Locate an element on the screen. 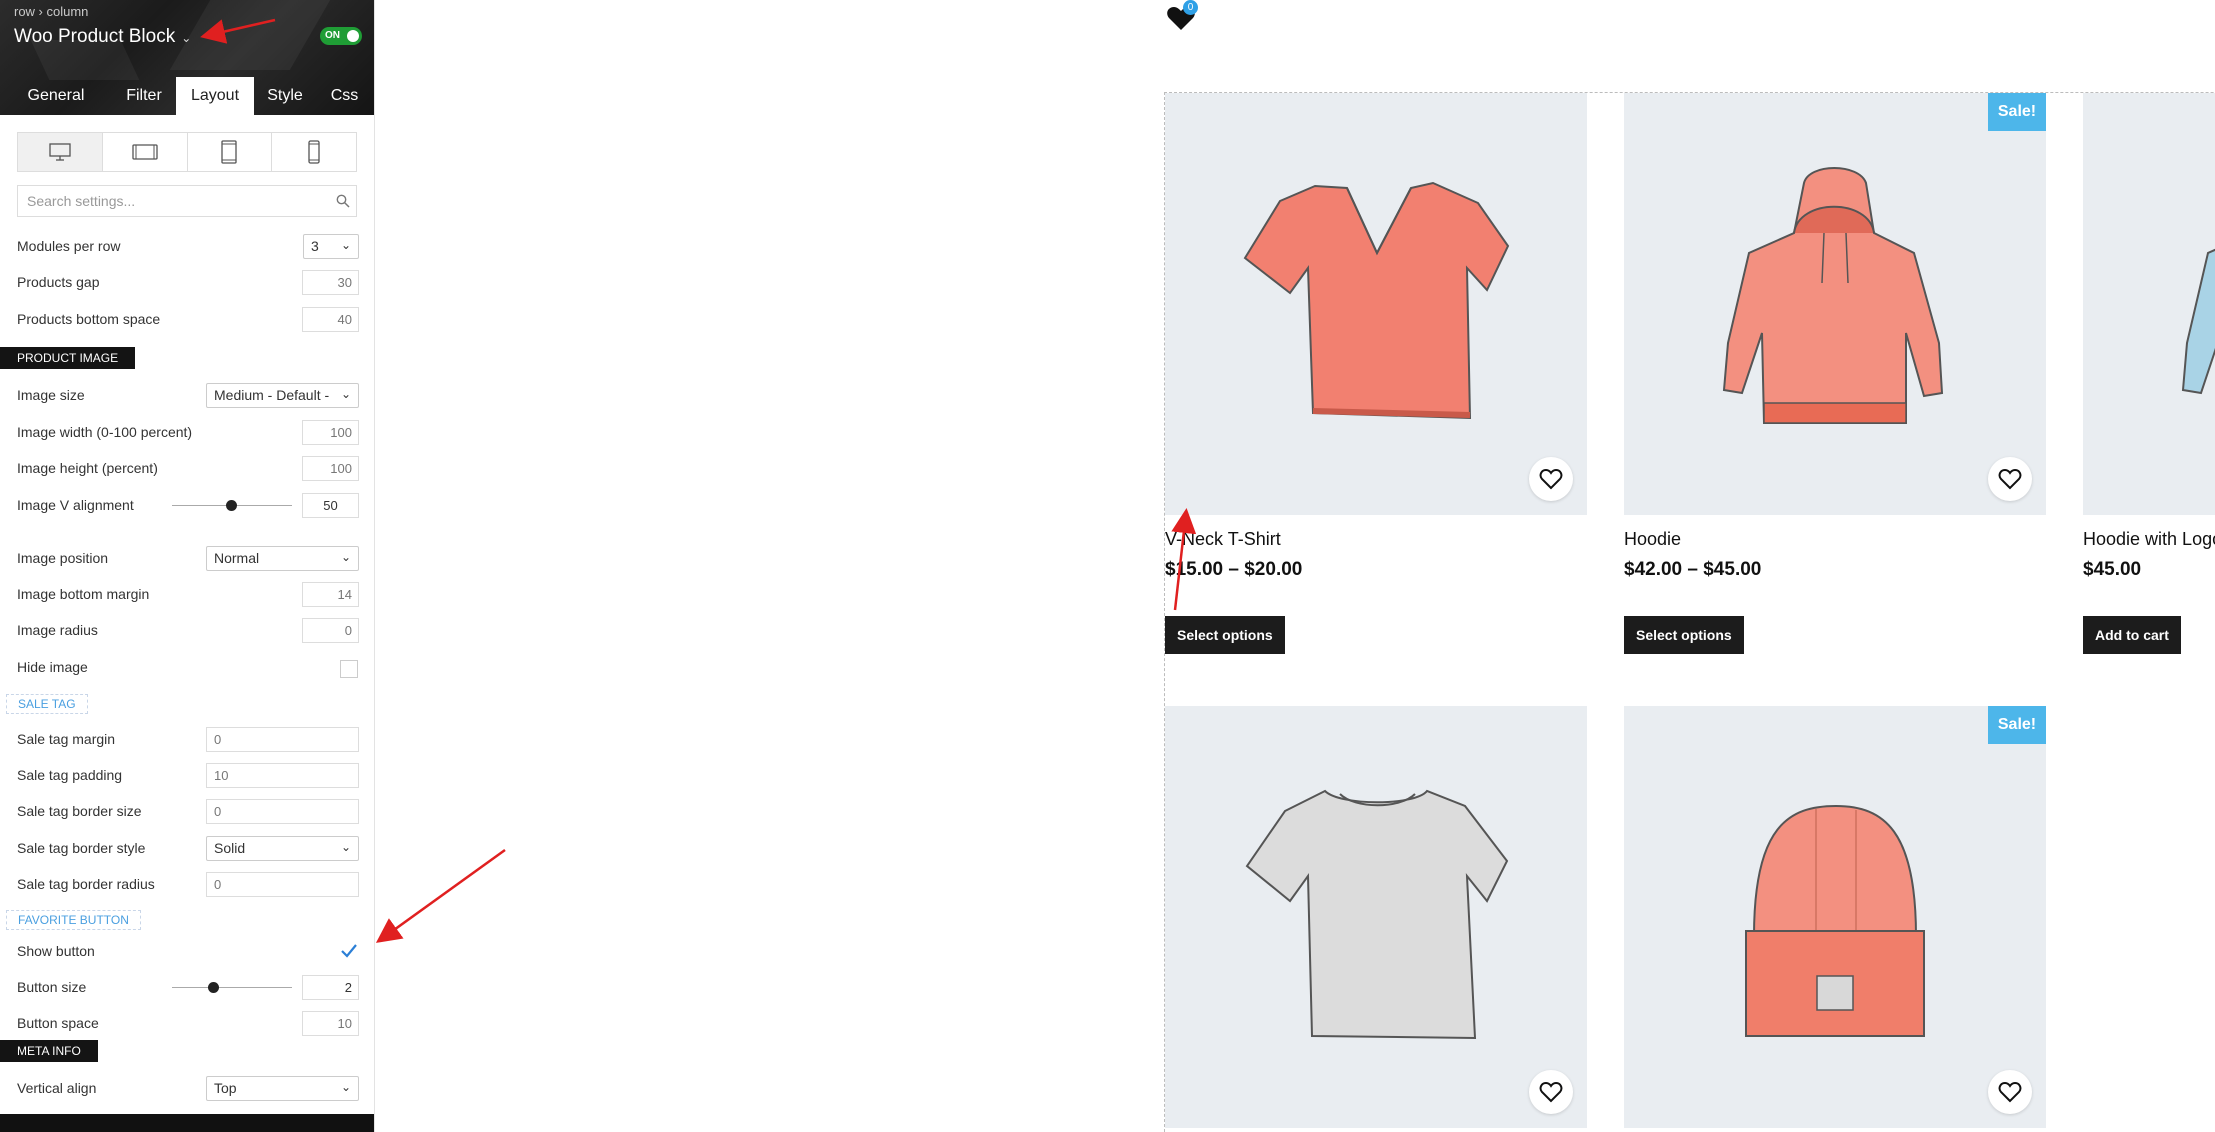 This screenshot has height=1132, width=2215. setting-label: Sale tag border radius is located at coordinates (86, 884).